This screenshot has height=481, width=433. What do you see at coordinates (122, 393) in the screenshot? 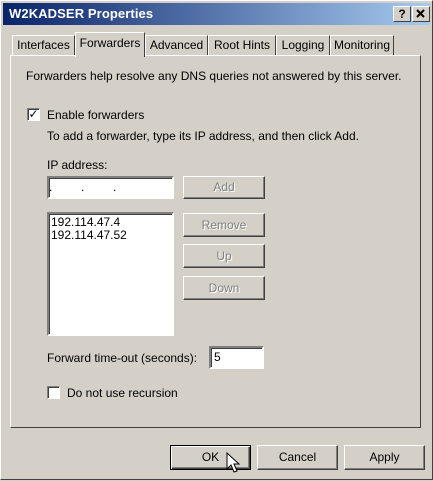
I see `no-recursion-label: Do not use recursion` at bounding box center [122, 393].